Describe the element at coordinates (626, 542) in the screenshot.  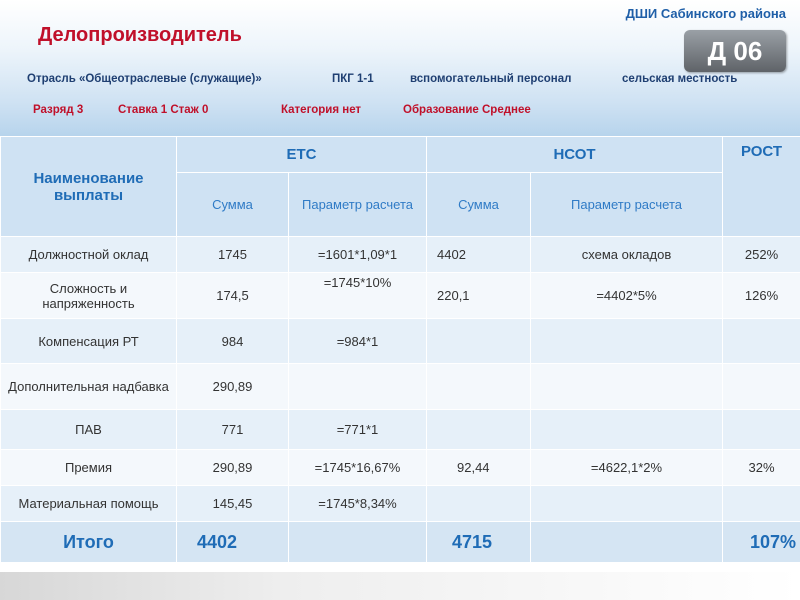
I see `total-nsot-param` at that location.